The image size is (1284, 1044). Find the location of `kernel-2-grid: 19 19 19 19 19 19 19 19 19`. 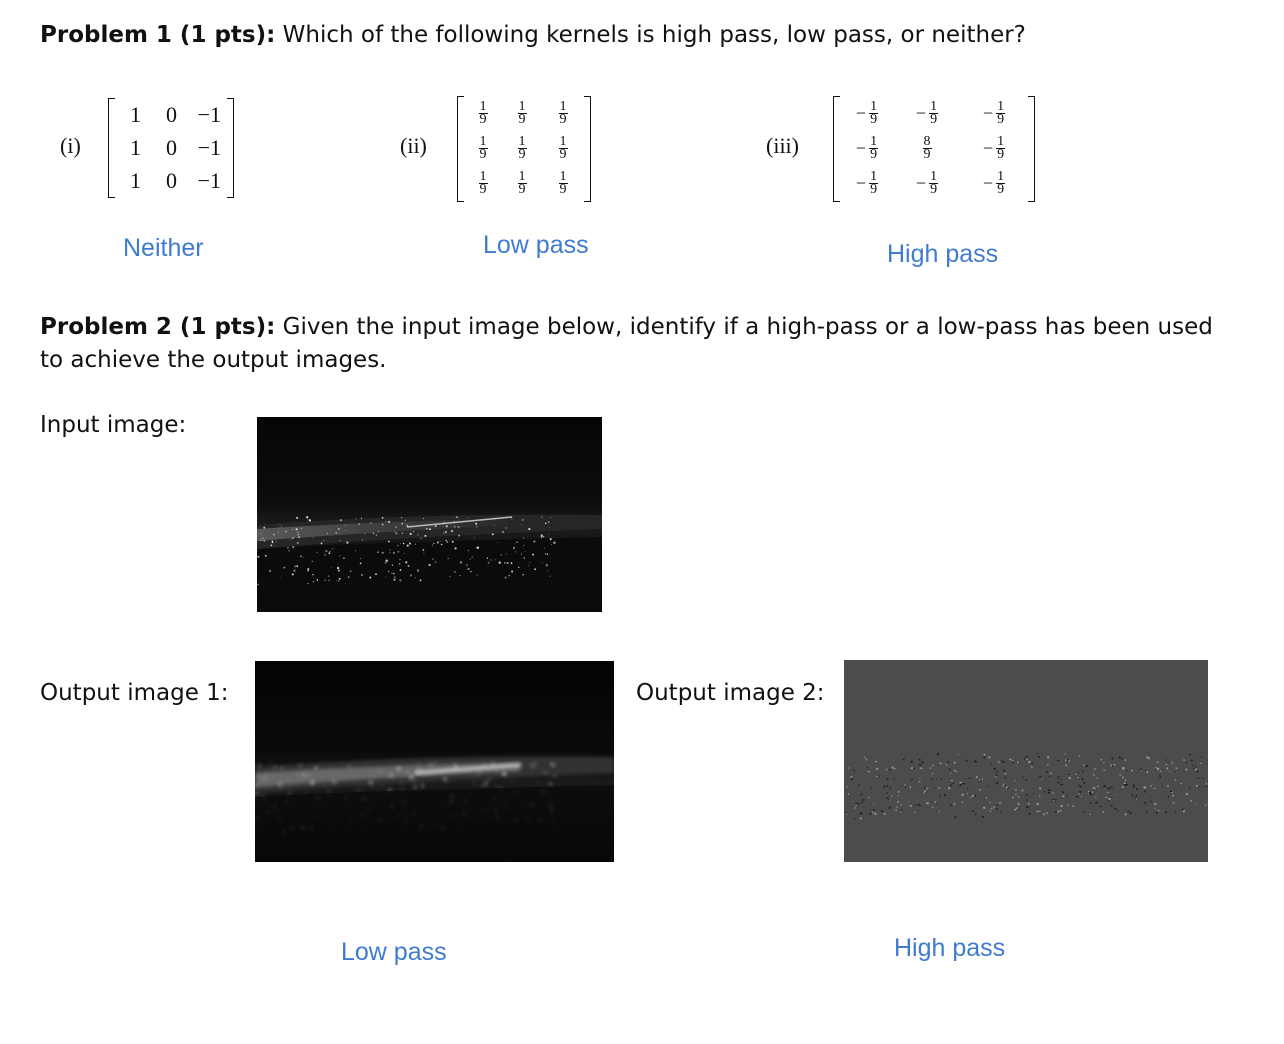

kernel-2-grid: 19 19 19 19 19 19 19 19 19 is located at coordinates (524, 149).